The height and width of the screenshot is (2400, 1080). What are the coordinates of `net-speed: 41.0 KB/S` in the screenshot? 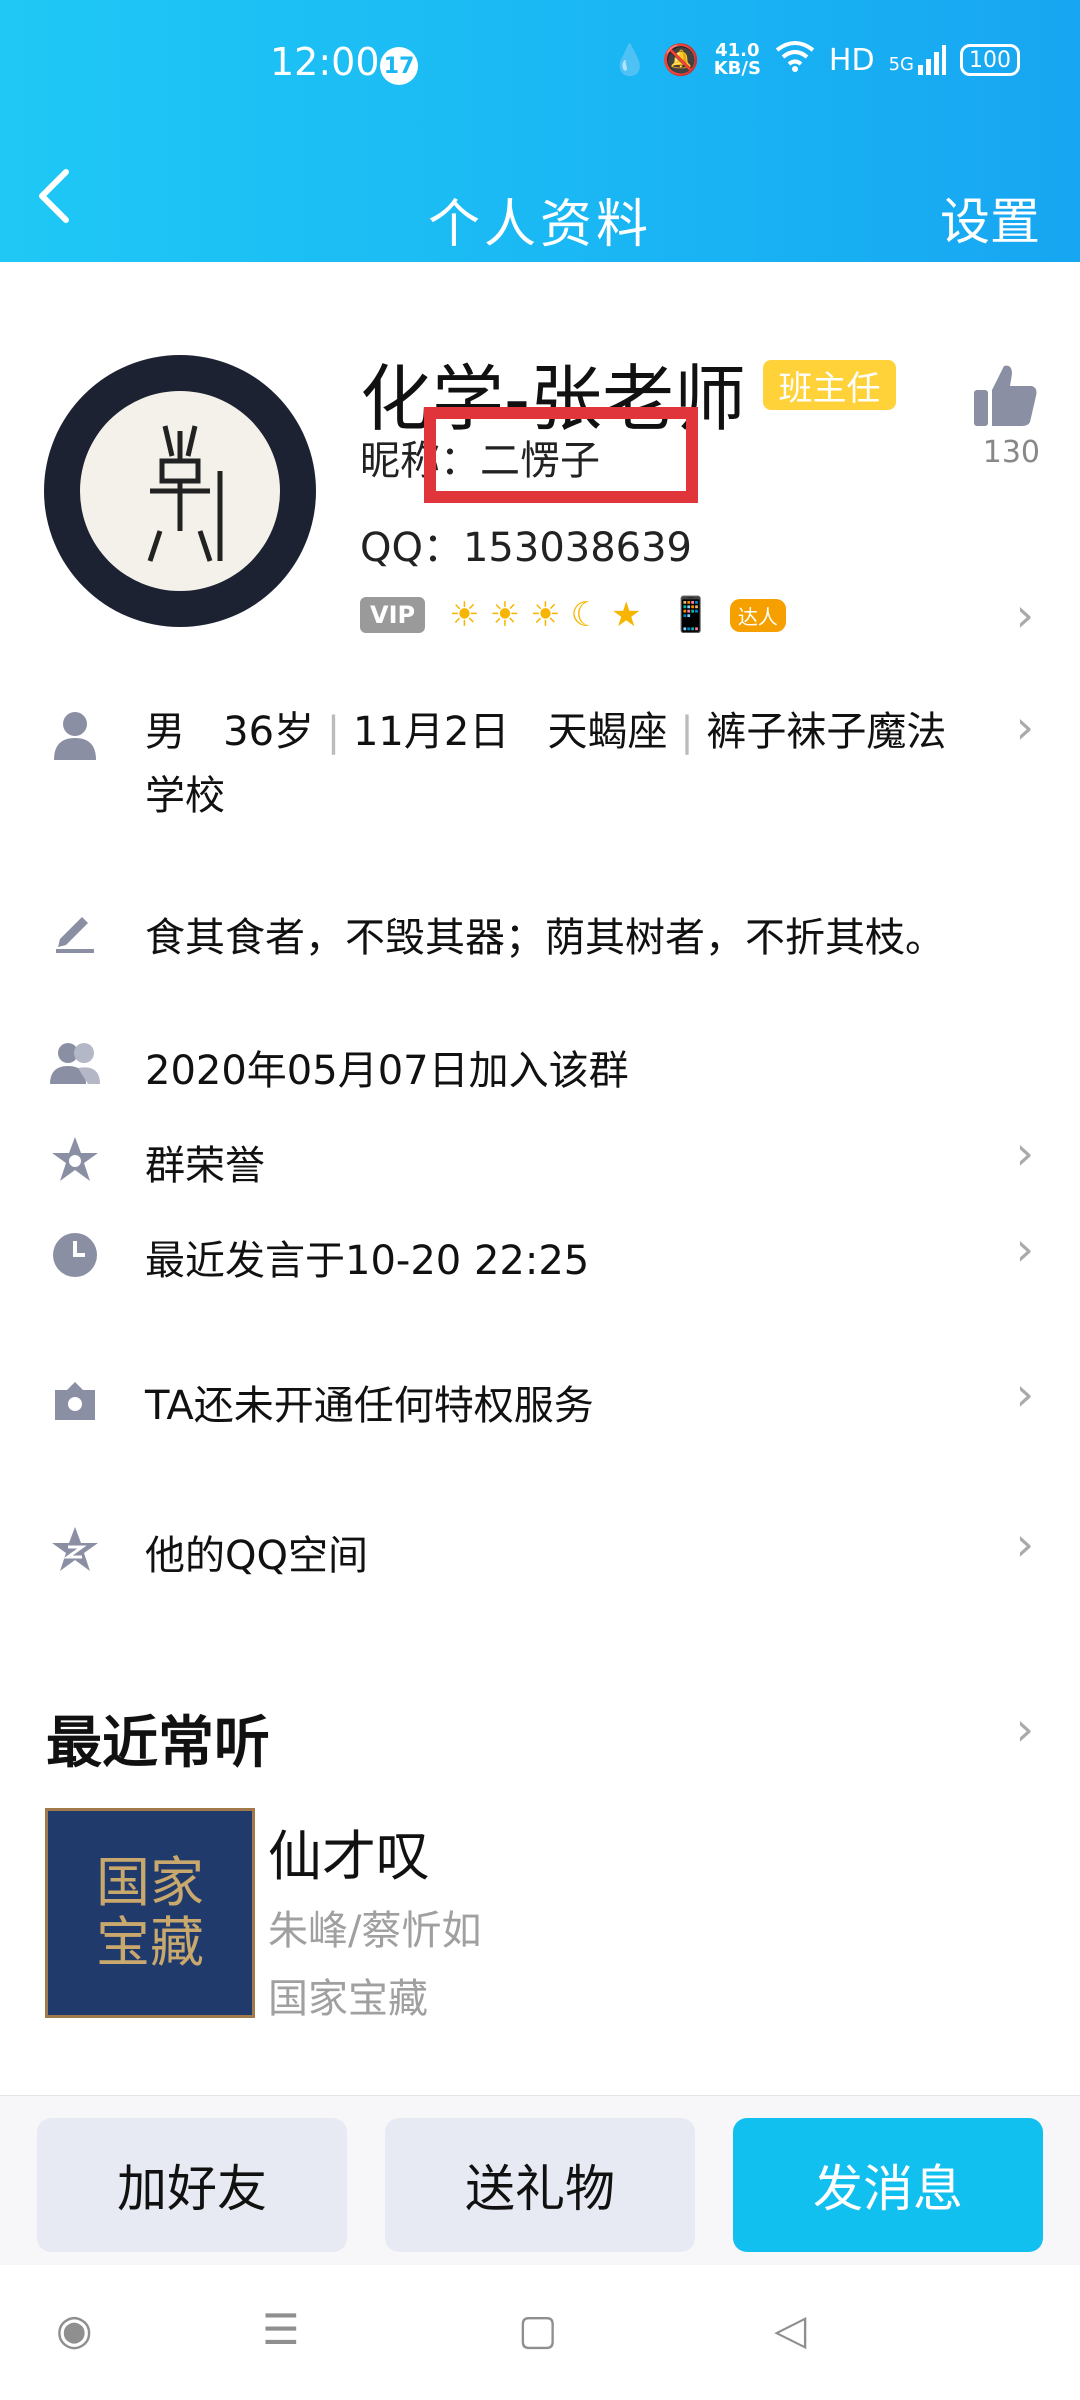 It's located at (737, 60).